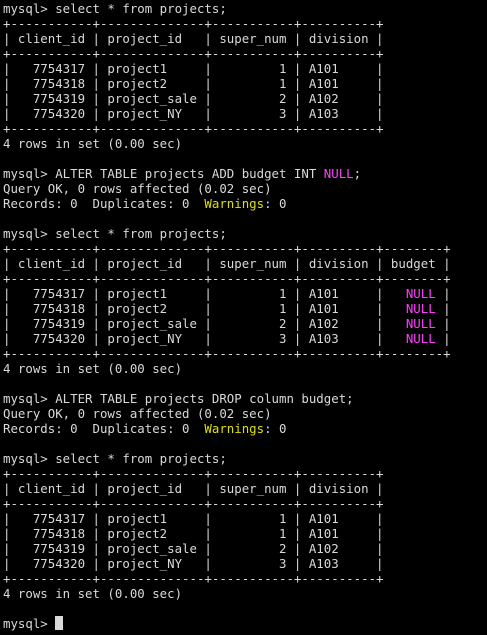  Describe the element at coordinates (357, 173) in the screenshot. I see `terminal-text: ;` at that location.